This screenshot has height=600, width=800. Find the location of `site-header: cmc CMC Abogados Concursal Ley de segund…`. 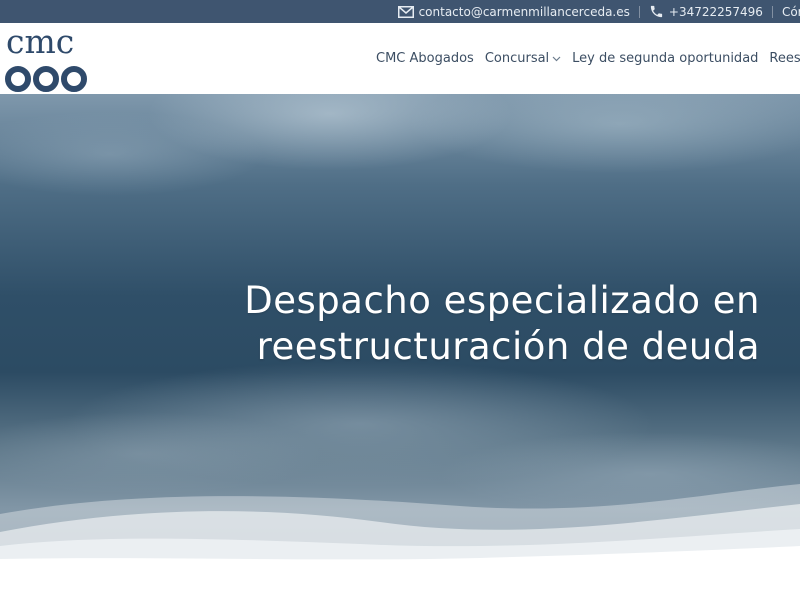

site-header: cmc CMC Abogados Concursal Ley de segund… is located at coordinates (400, 58).